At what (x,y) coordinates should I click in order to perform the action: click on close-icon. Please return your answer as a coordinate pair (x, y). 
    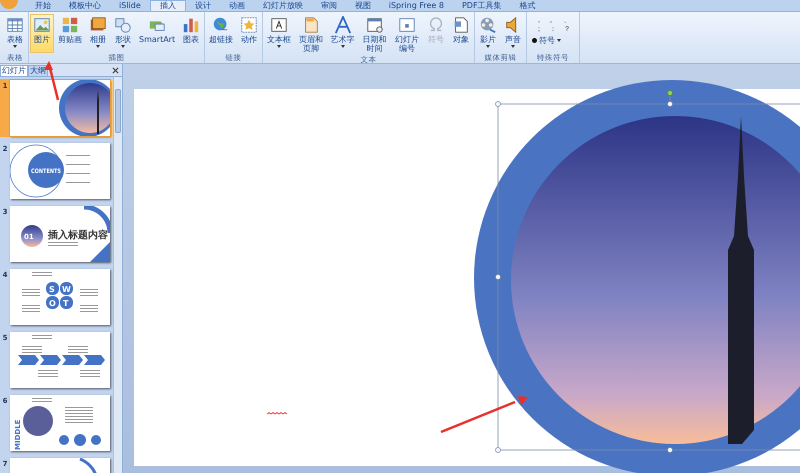
    Looking at the image, I should click on (115, 70).